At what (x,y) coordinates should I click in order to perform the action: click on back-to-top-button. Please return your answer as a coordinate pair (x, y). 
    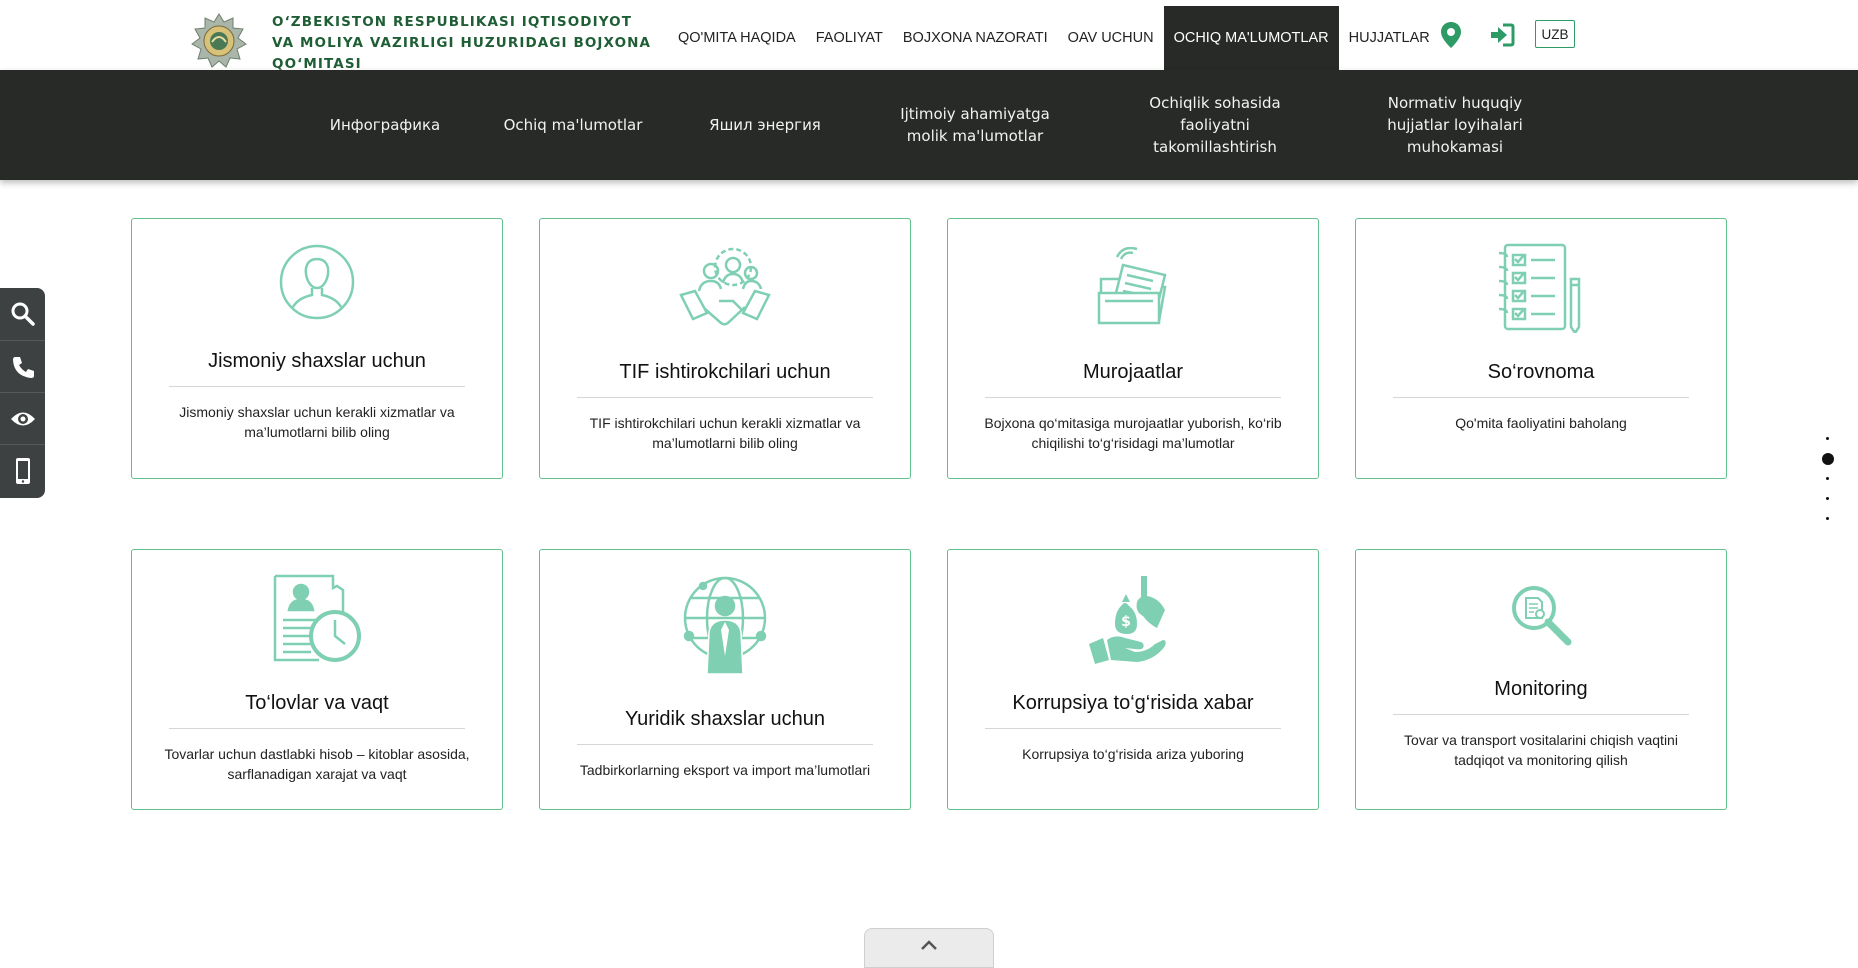
    Looking at the image, I should click on (929, 948).